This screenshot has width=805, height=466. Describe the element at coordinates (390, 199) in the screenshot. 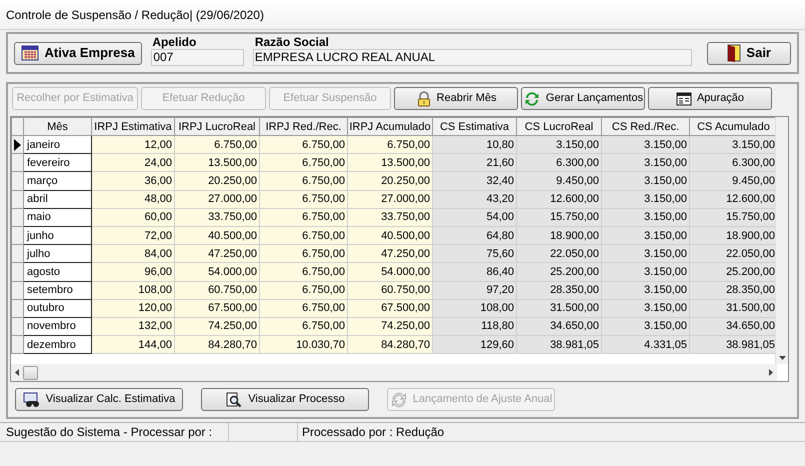

I see `table-cell: 27.000,00` at that location.